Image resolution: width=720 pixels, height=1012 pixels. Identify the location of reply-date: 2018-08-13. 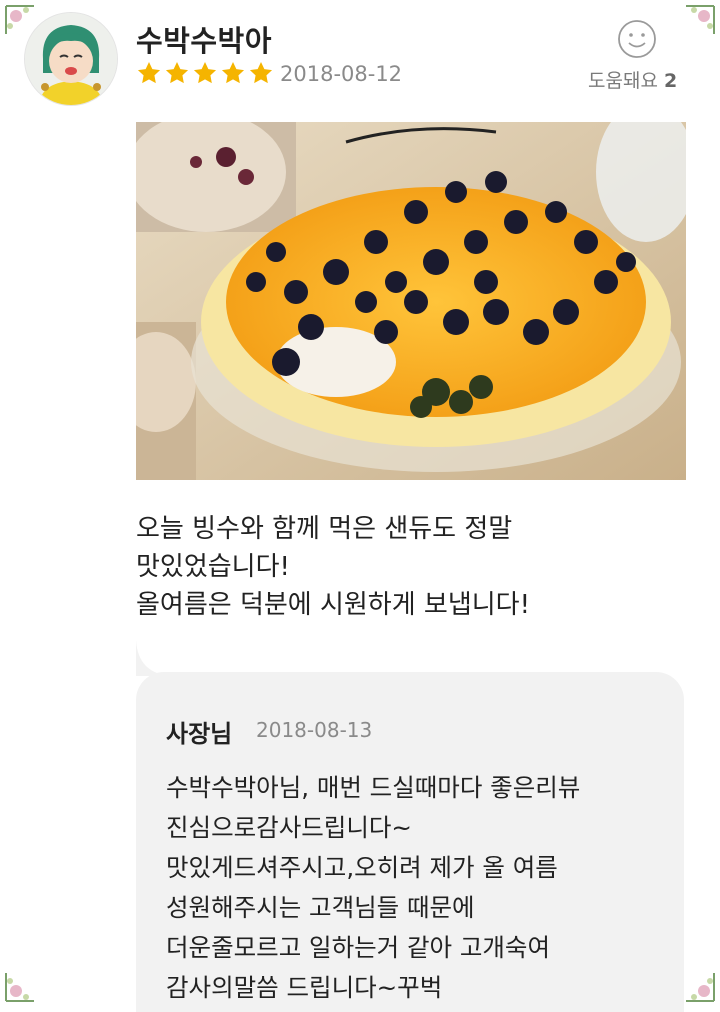
(314, 730).